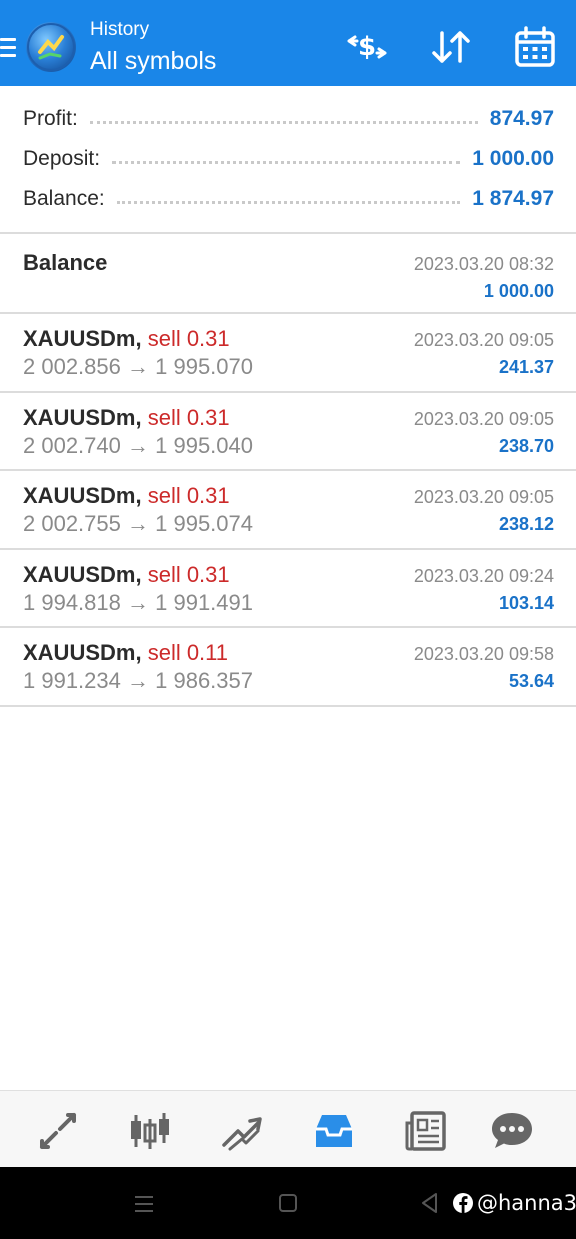  What do you see at coordinates (72, 602) in the screenshot?
I see `open-price: 1 994.818` at bounding box center [72, 602].